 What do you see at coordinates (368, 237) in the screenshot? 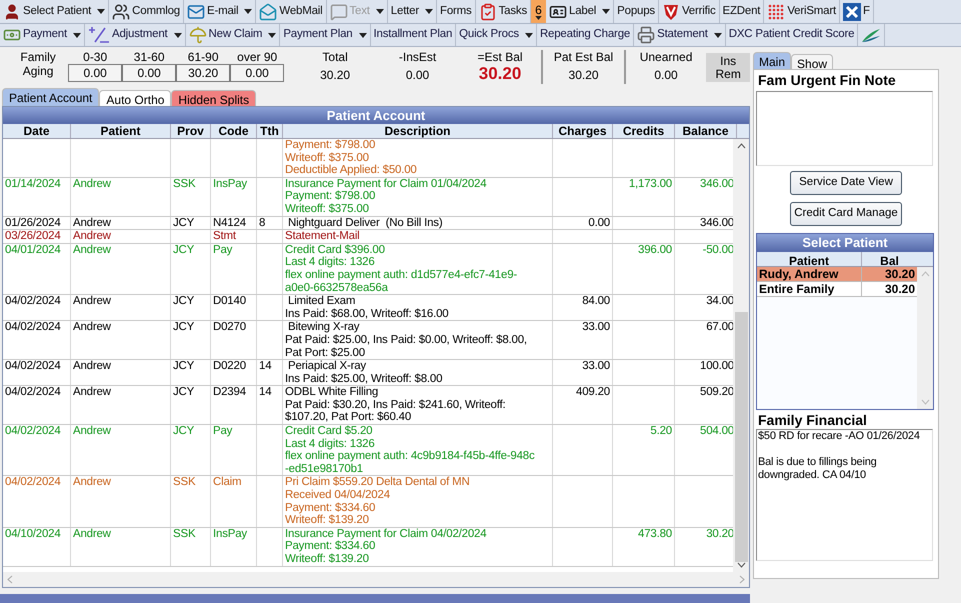
I see `ledger-row: 03/26/2024 Andrew Stmt Statement-Mail` at bounding box center [368, 237].